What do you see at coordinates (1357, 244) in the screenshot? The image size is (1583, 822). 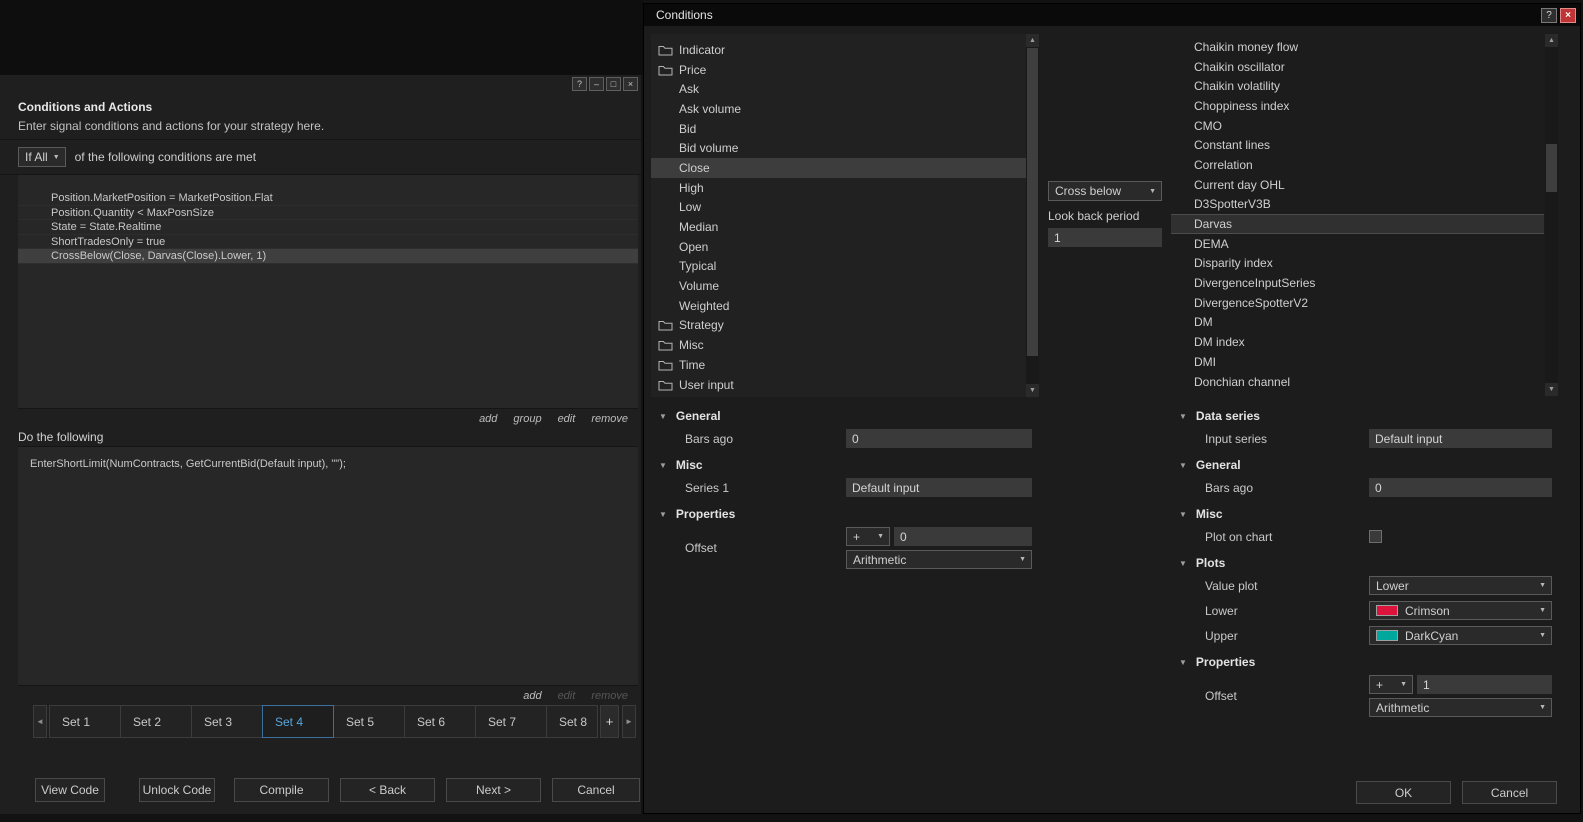 I see `indicator-item: DEMA` at bounding box center [1357, 244].